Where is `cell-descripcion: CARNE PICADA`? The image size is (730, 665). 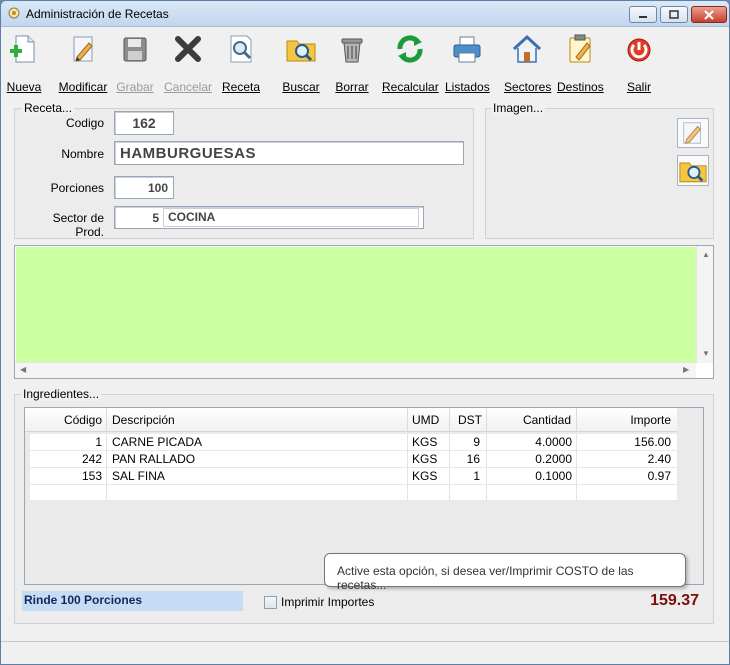 cell-descripcion: CARNE PICADA is located at coordinates (157, 442).